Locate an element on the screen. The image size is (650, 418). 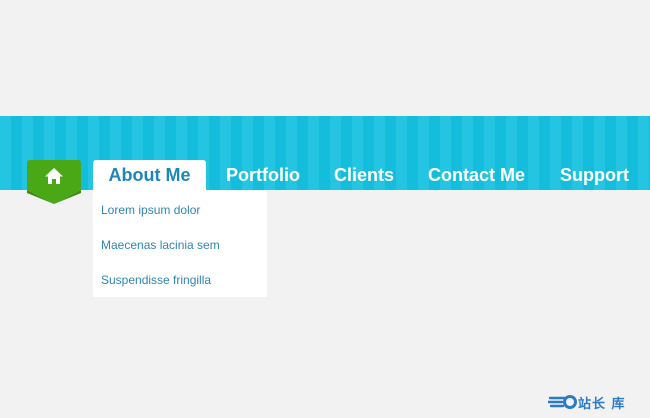
watermark-logo: 站长 库 is located at coordinates (597, 402).